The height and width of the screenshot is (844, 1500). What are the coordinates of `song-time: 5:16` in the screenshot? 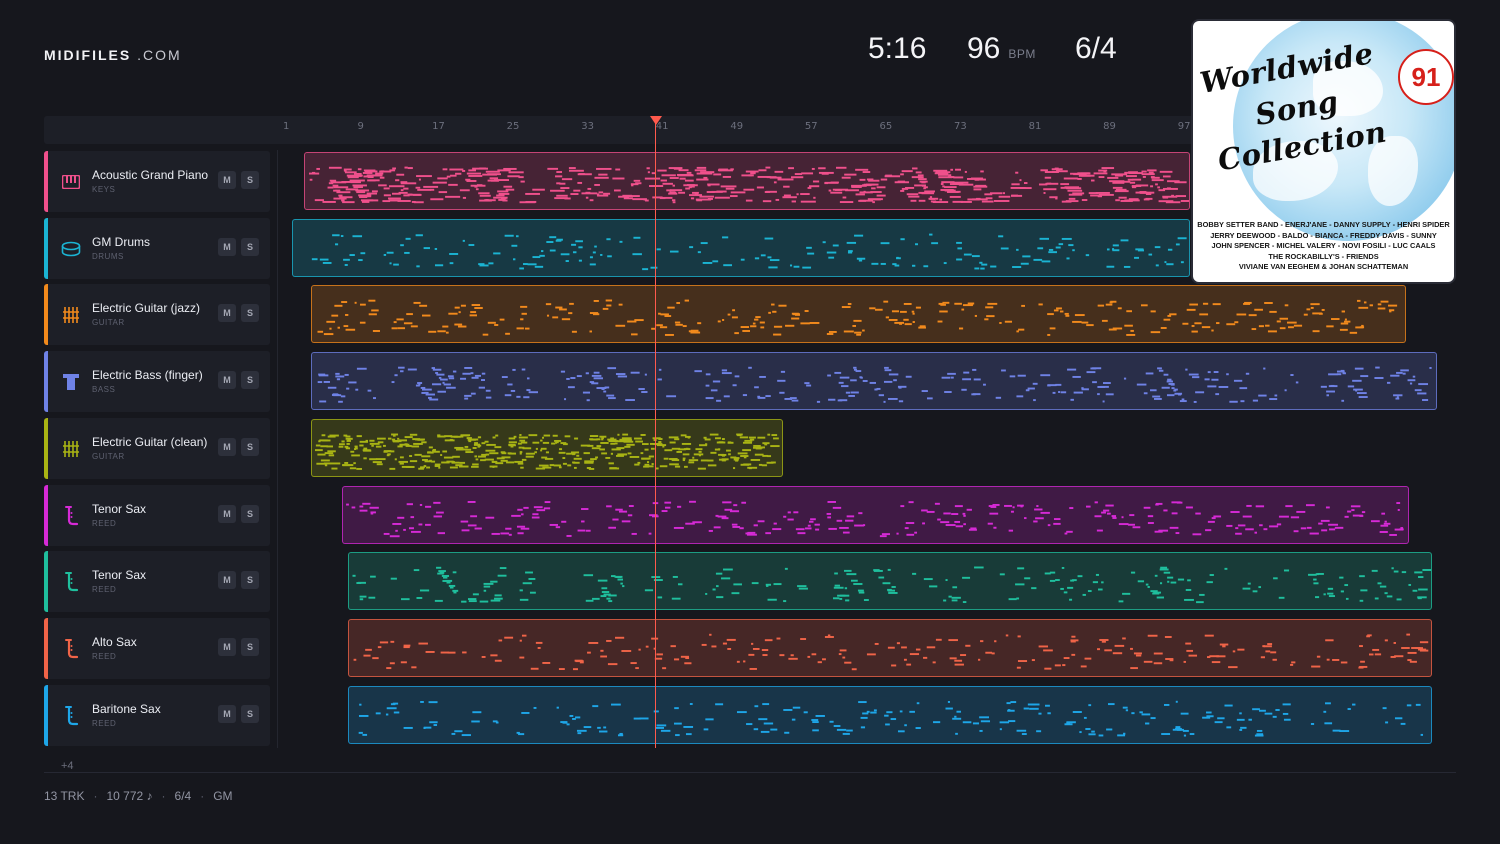 It's located at (897, 52).